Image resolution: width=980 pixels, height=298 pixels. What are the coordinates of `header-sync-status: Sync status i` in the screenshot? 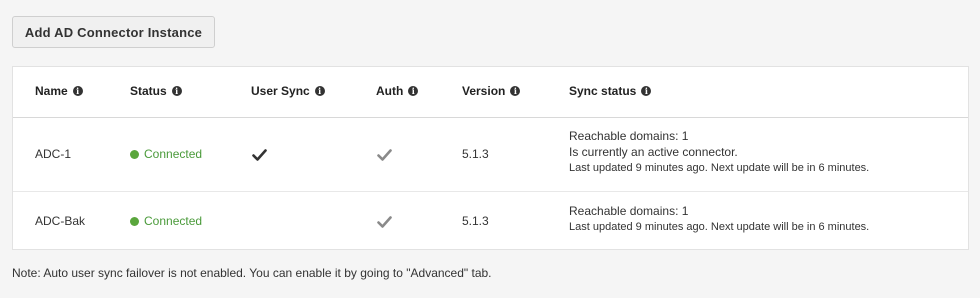 It's located at (610, 91).